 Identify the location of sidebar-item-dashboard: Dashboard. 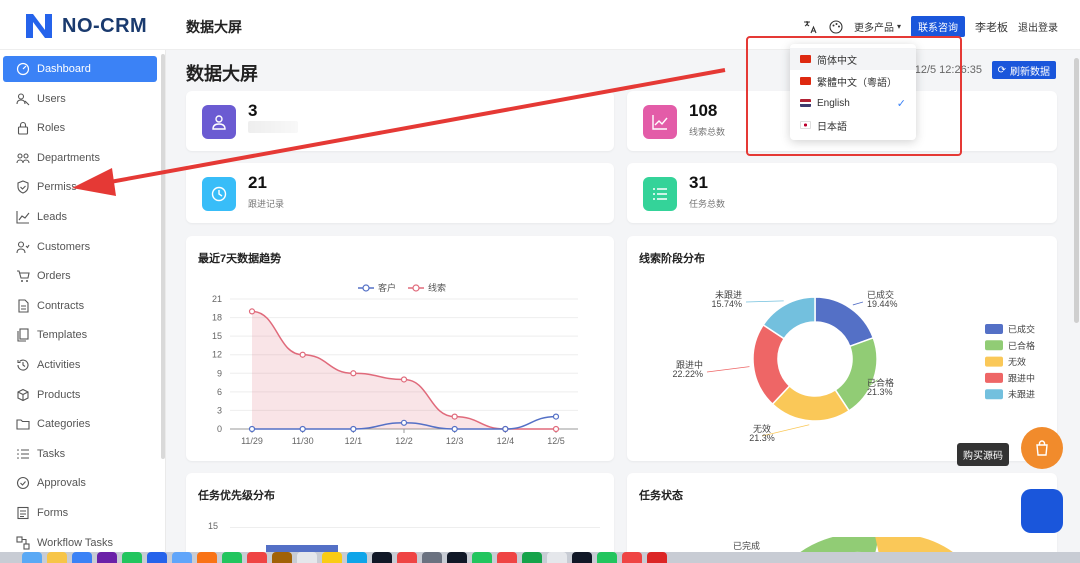
(80, 69).